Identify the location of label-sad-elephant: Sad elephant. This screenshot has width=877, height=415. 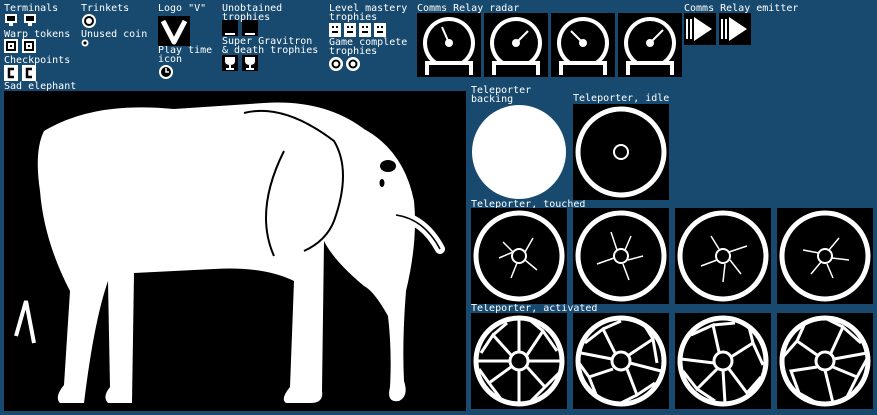
(40, 86).